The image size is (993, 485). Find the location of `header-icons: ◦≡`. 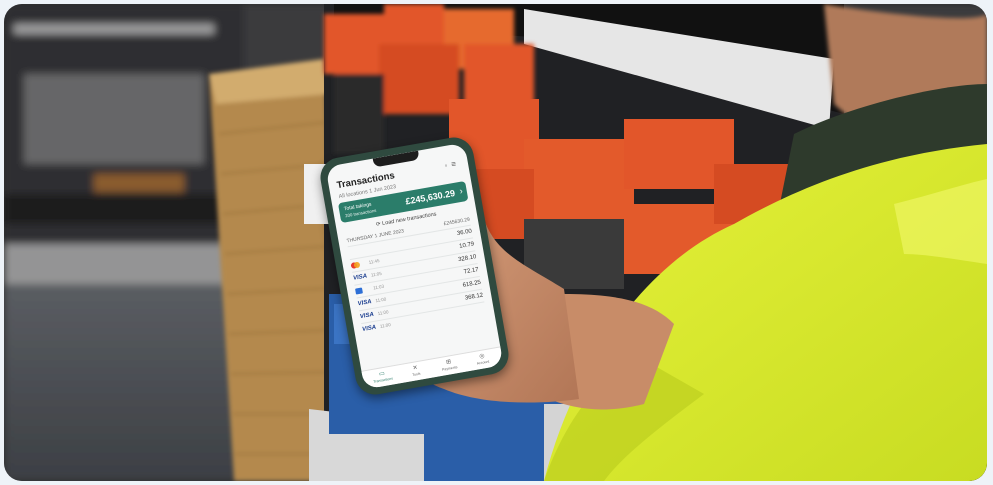

header-icons: ◦≡ is located at coordinates (452, 165).